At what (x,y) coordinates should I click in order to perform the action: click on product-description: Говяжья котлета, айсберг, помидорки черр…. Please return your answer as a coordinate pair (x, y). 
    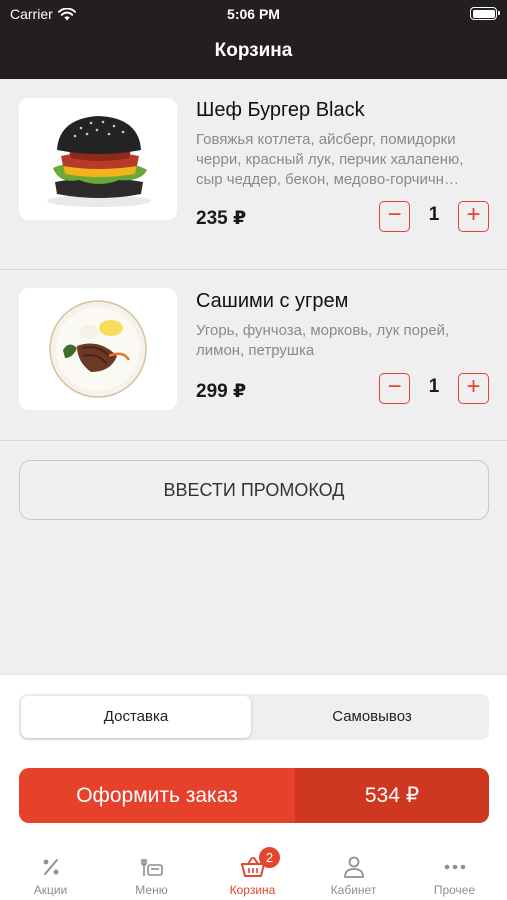
    Looking at the image, I should click on (330, 159).